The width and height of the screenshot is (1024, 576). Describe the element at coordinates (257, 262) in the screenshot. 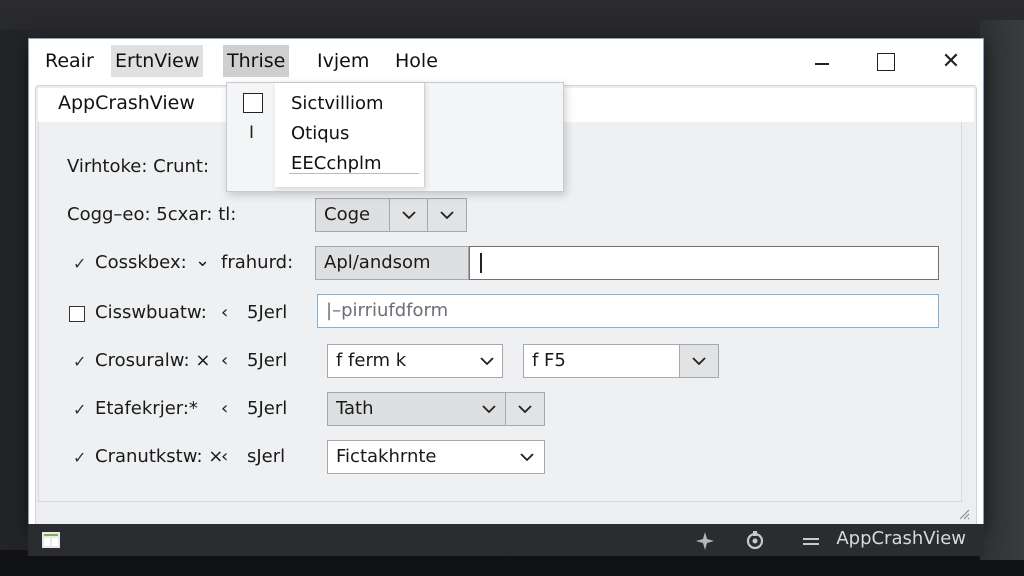

I see `row-label-frahurd: frahurd:` at that location.